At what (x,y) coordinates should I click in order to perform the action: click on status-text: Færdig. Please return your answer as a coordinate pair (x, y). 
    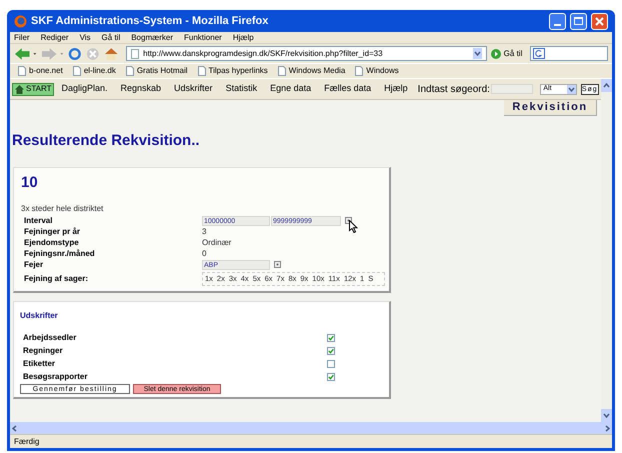
    Looking at the image, I should click on (27, 442).